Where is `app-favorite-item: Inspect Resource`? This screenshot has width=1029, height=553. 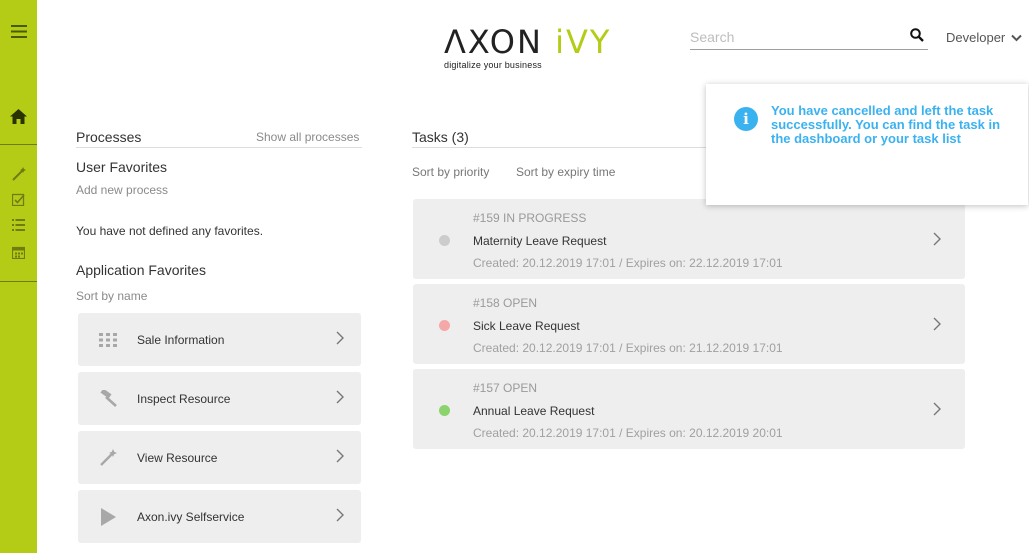 app-favorite-item: Inspect Resource is located at coordinates (219, 398).